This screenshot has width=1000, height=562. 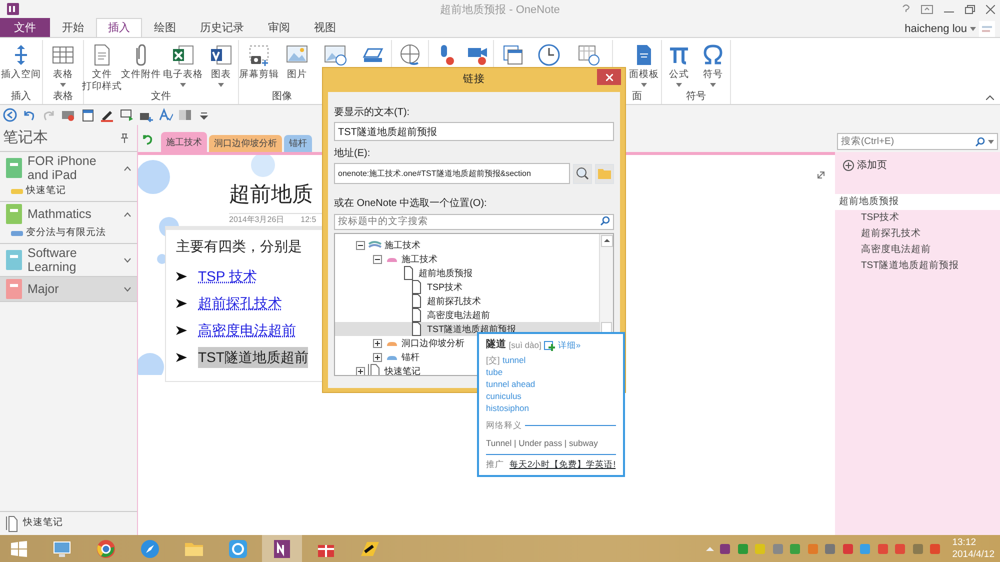 What do you see at coordinates (969, 9) in the screenshot?
I see `restore-icon` at bounding box center [969, 9].